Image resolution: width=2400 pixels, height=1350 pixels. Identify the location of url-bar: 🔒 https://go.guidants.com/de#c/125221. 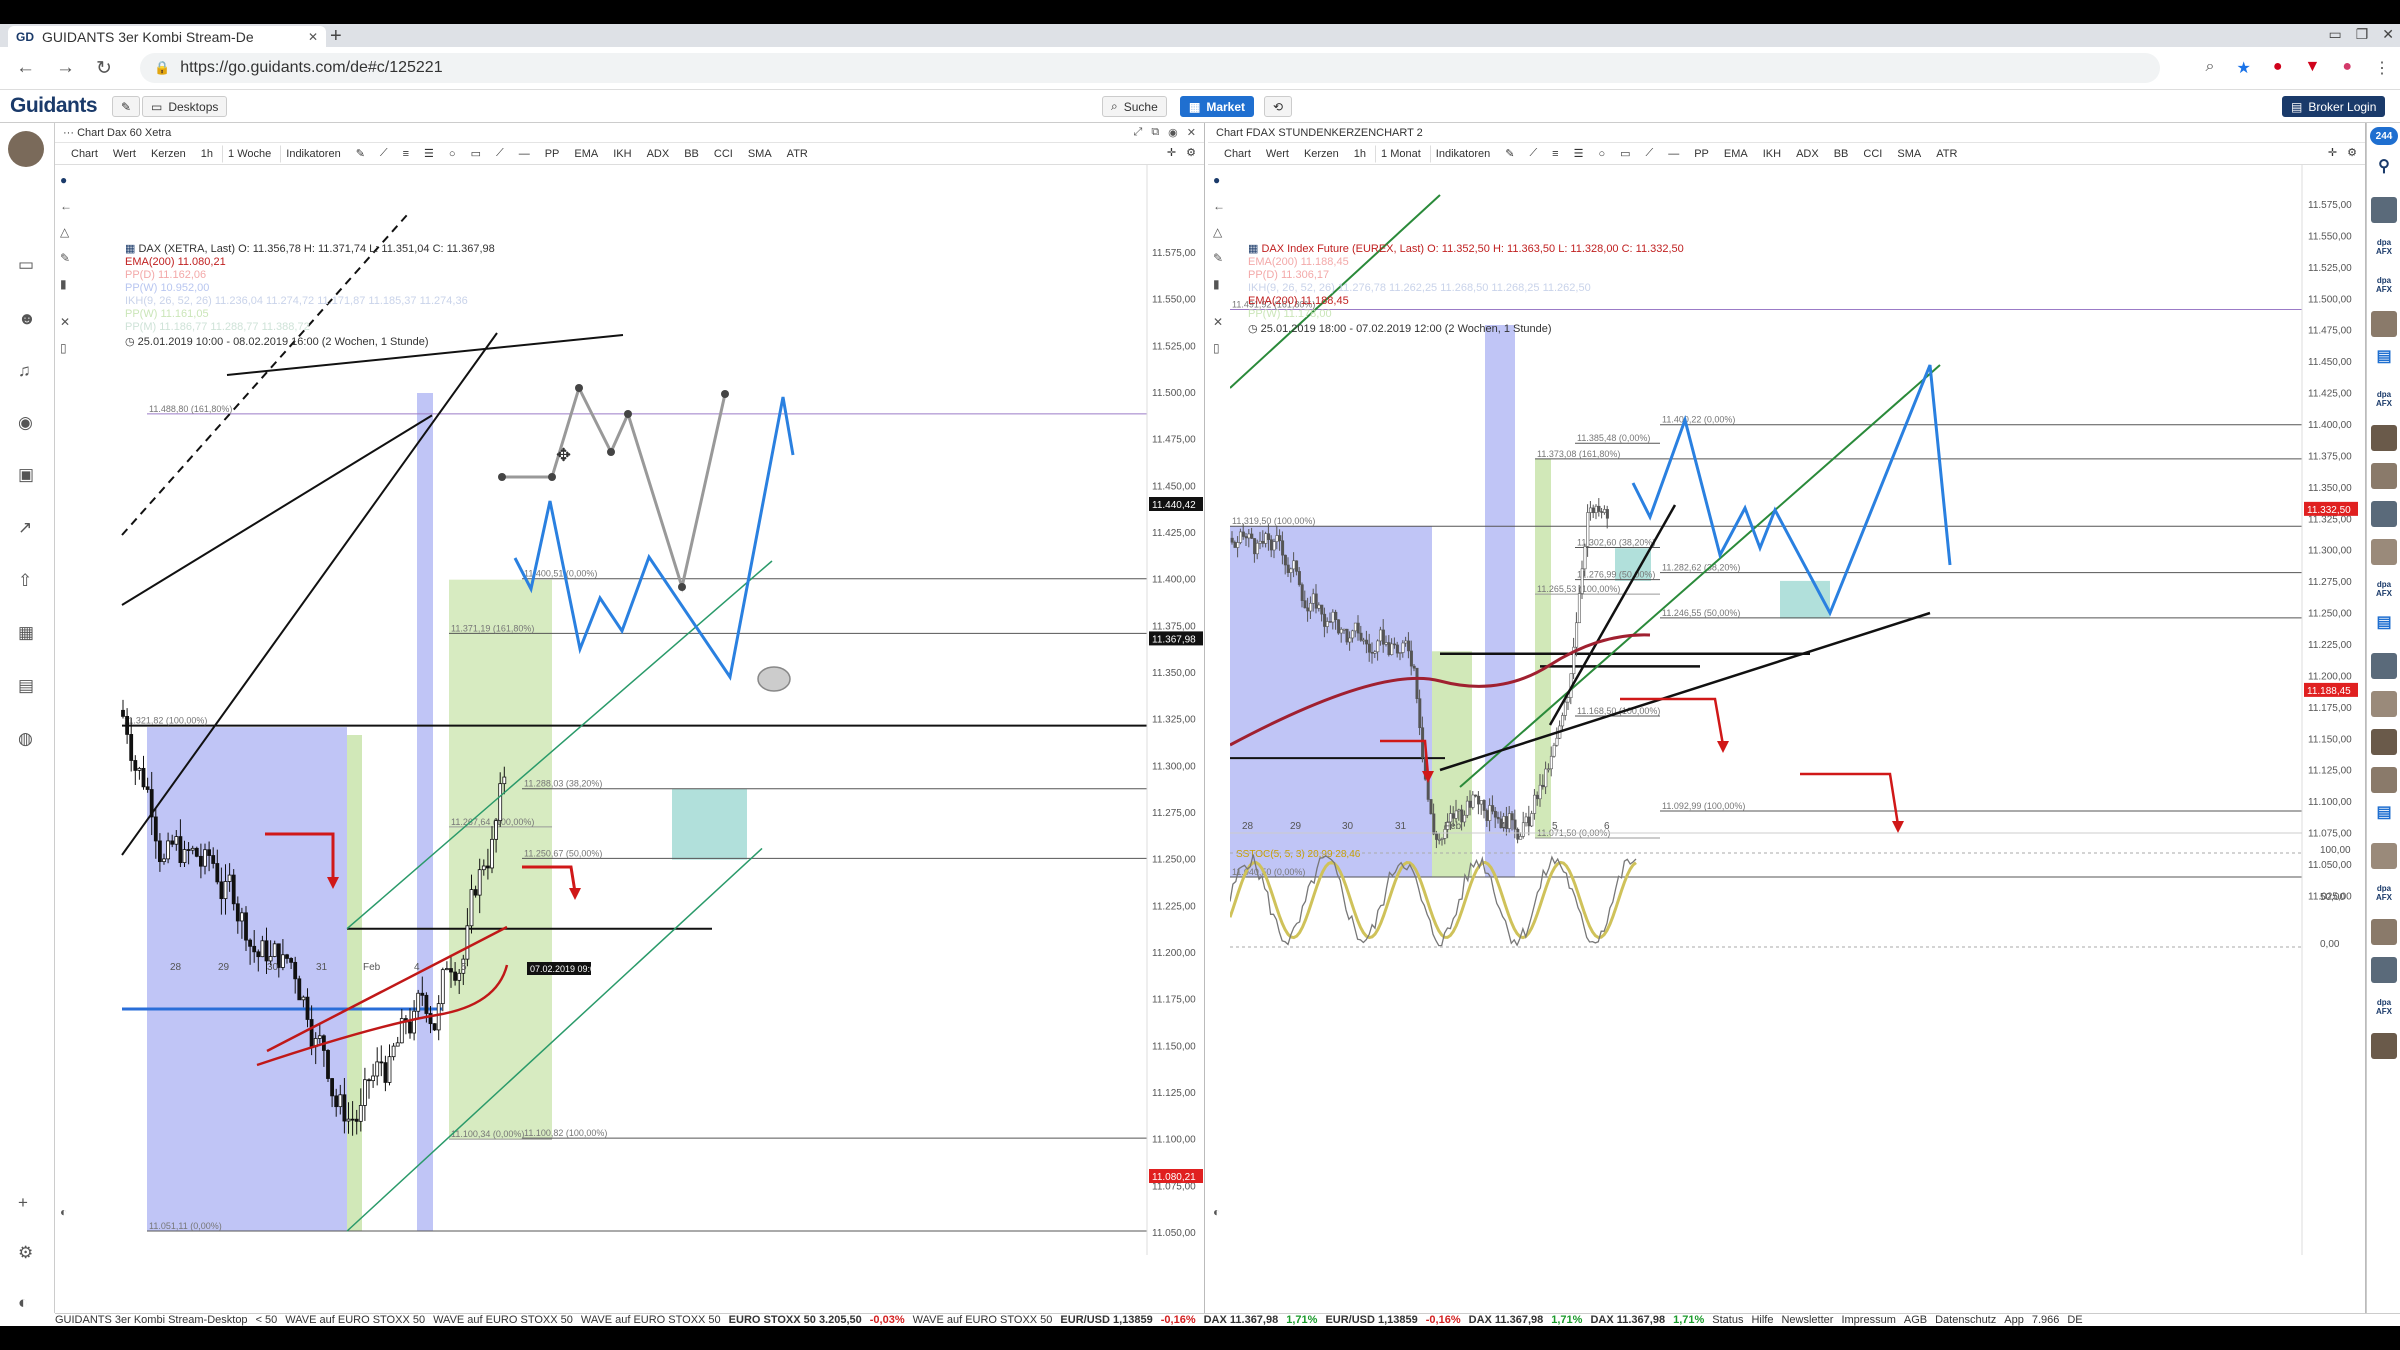
(1150, 68).